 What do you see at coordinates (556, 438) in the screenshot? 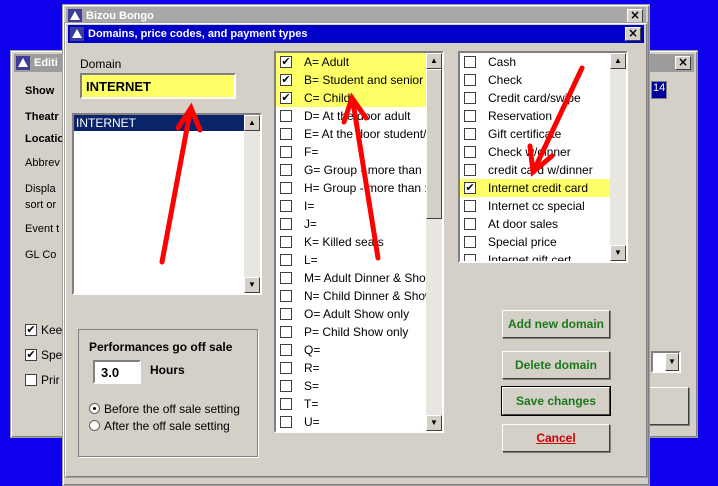
I see `cancel-button: Cancel` at bounding box center [556, 438].